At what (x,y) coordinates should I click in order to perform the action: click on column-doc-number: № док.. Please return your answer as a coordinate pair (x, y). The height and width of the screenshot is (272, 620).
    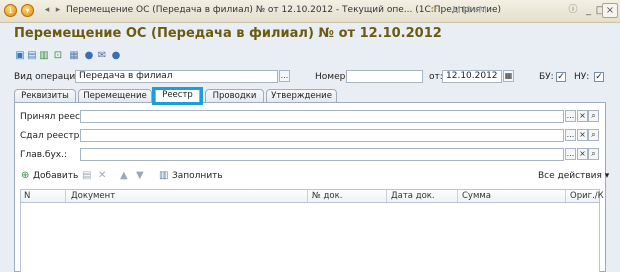
    Looking at the image, I should click on (327, 196).